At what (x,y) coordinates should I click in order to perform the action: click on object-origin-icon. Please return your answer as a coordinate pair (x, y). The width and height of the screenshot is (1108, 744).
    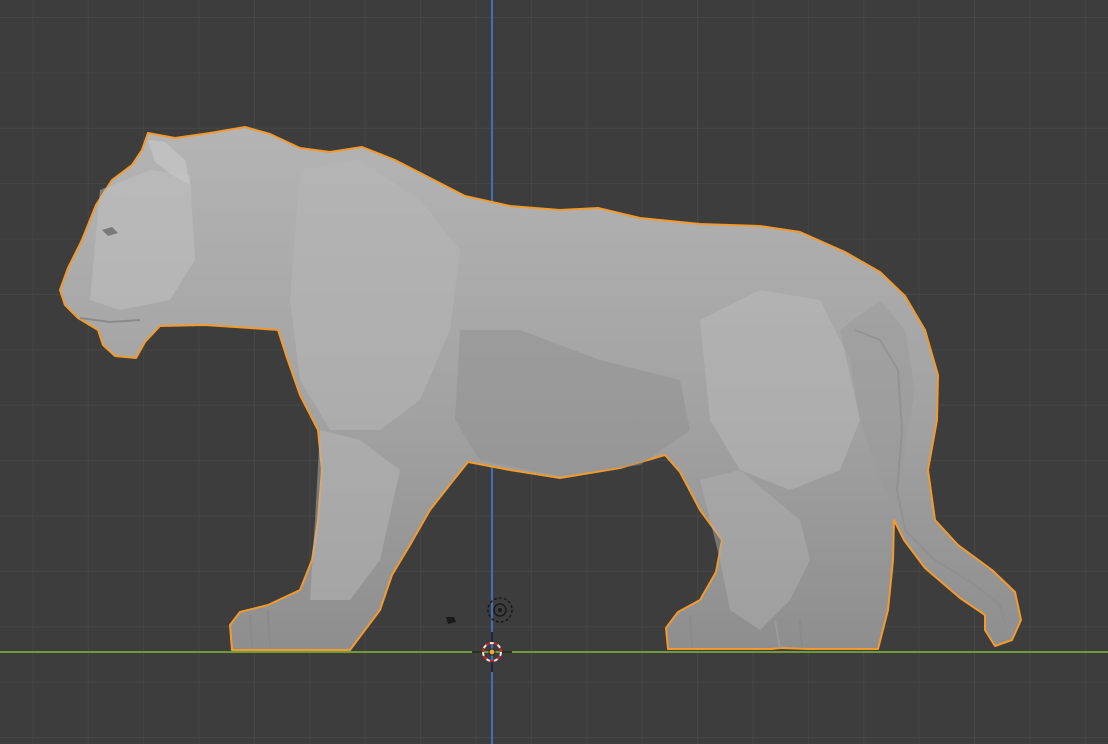
    Looking at the image, I should click on (492, 652).